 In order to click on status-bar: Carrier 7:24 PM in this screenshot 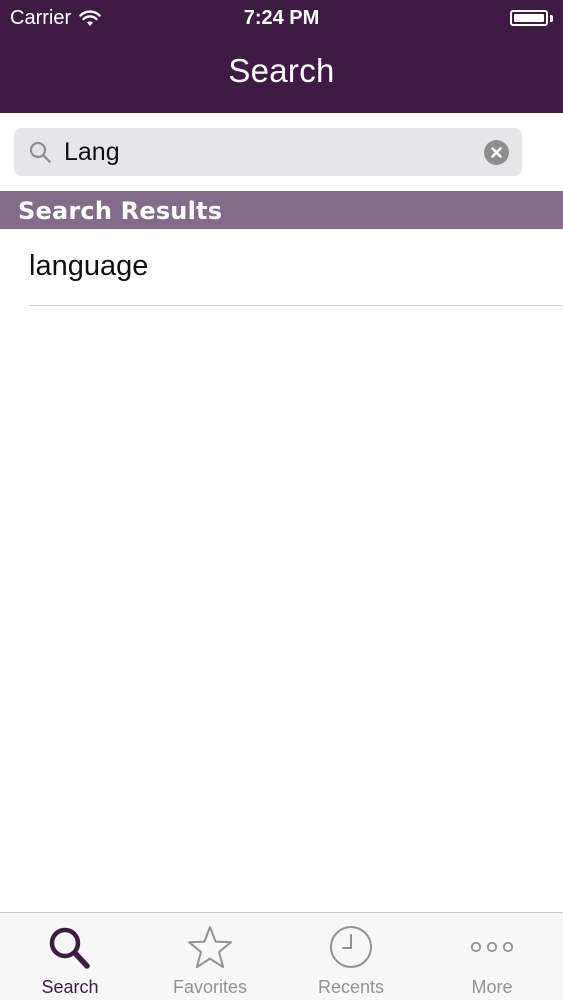, I will do `click(281, 19)`.